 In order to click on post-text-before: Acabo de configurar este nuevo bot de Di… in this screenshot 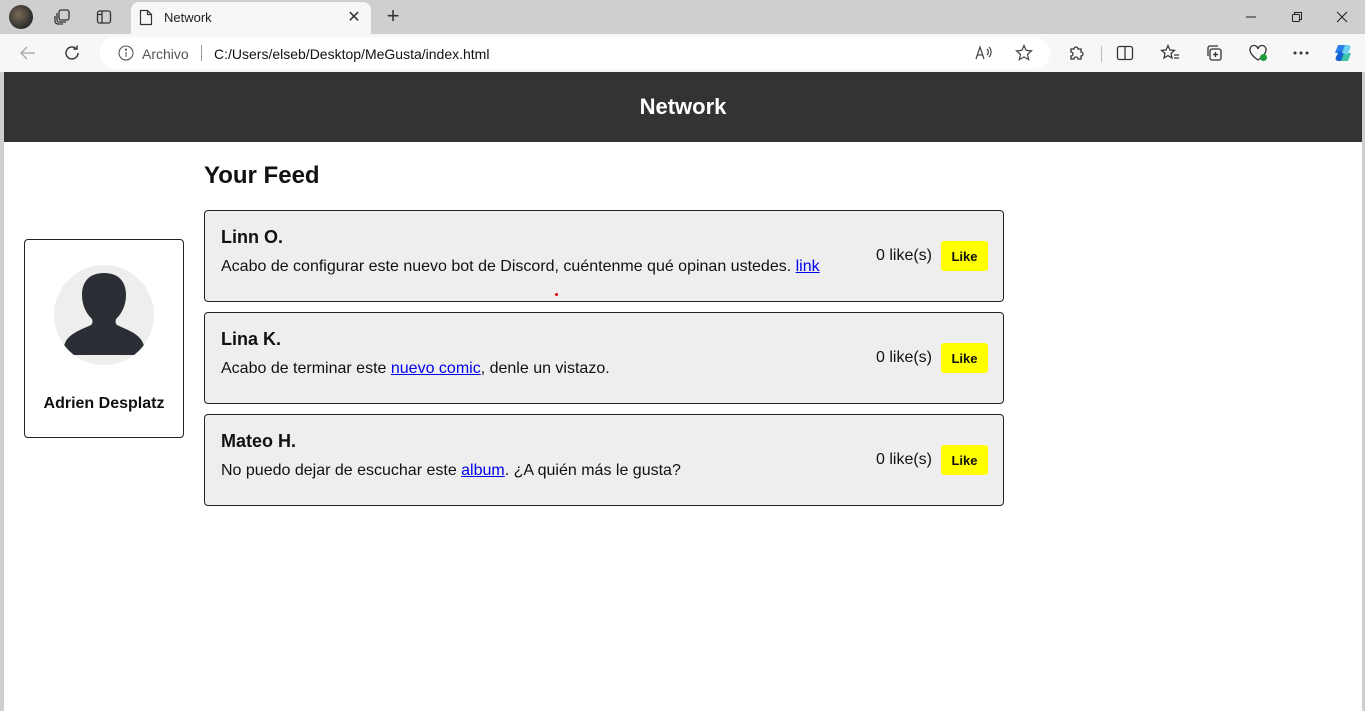, I will do `click(508, 266)`.